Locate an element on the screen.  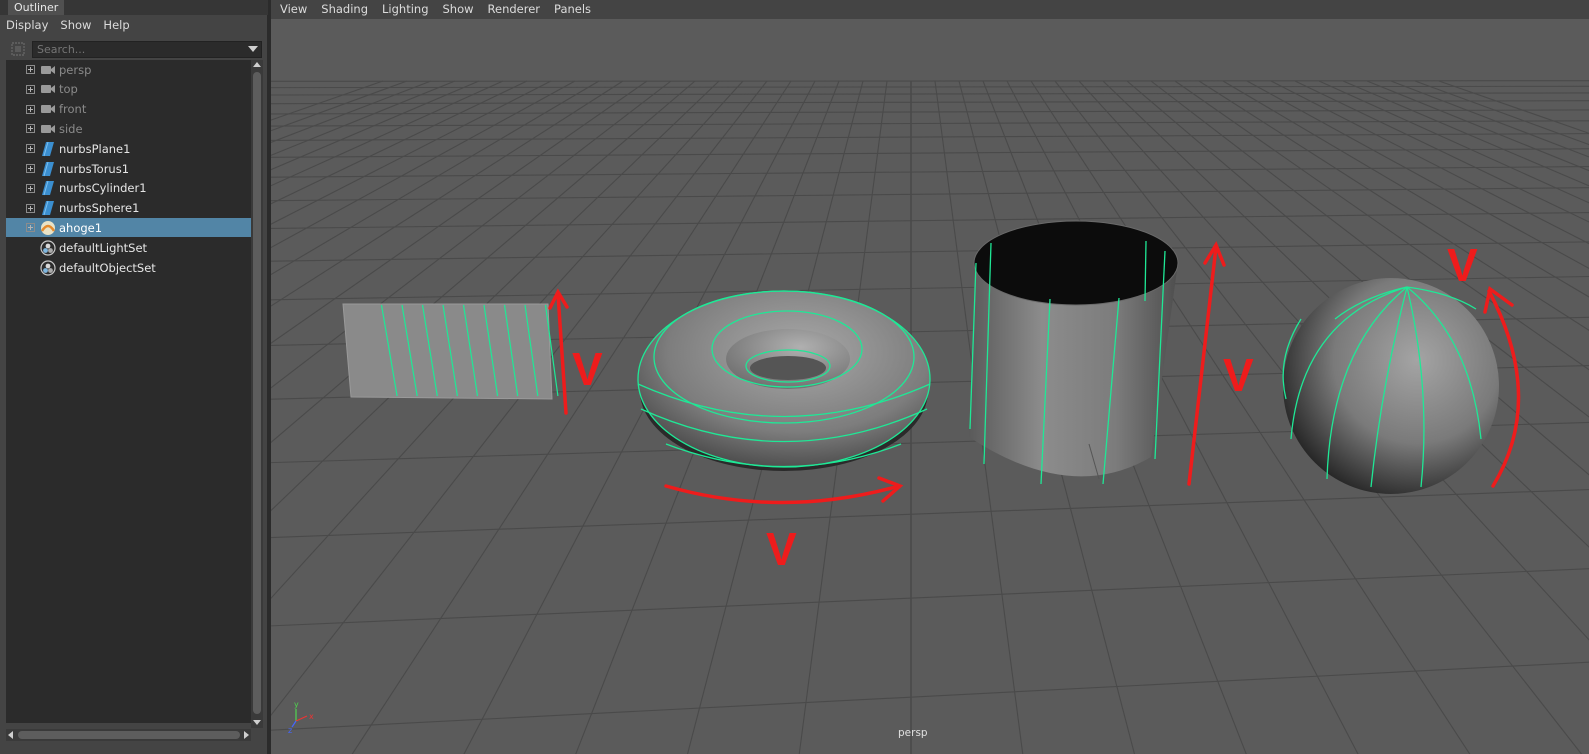
outliner-item-label: side is located at coordinates (71, 128).